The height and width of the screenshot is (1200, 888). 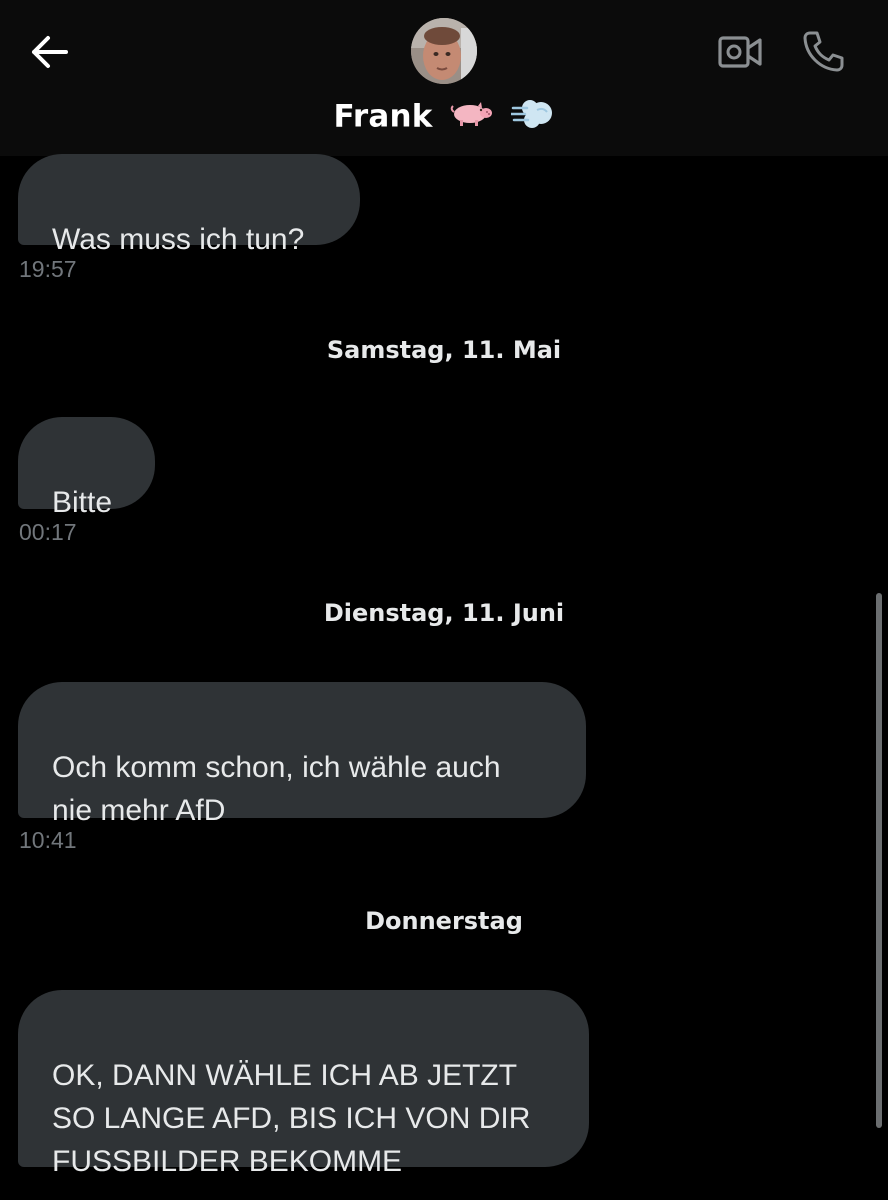 What do you see at coordinates (444, 613) in the screenshot?
I see `date-separator: Dienstag, 11. Juni` at bounding box center [444, 613].